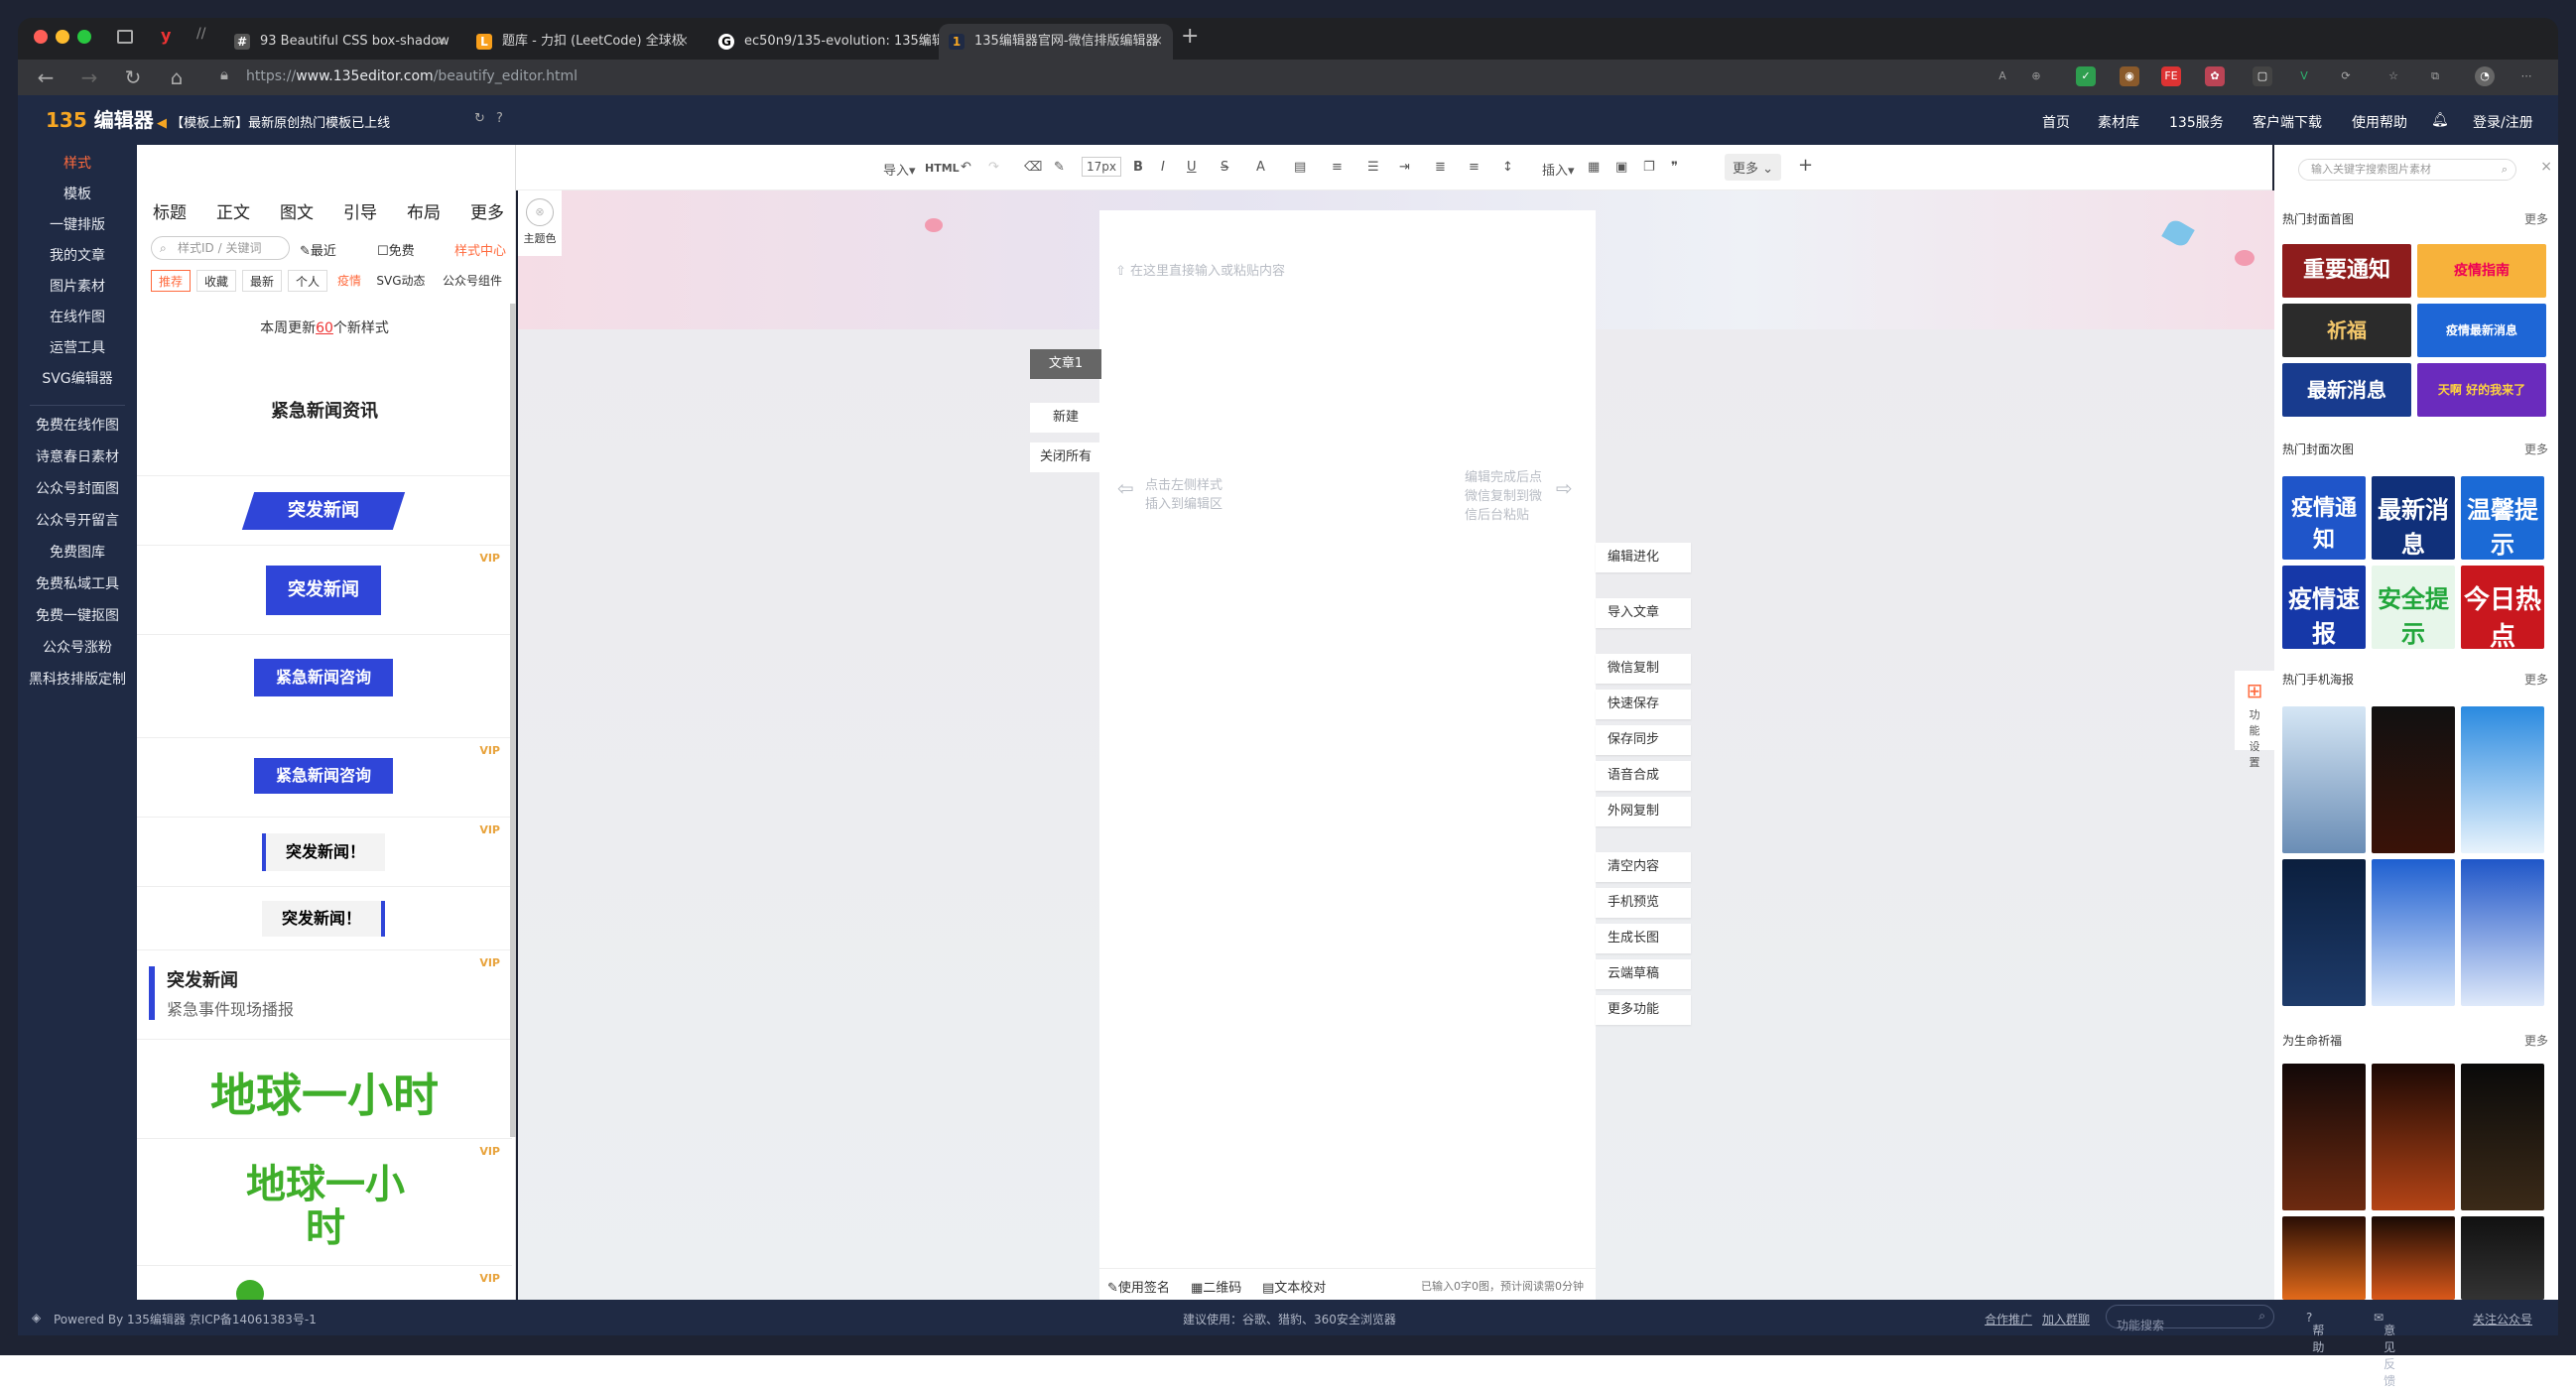  What do you see at coordinates (78, 520) in the screenshot?
I see `sidebar-item-link: 公众号开留言` at bounding box center [78, 520].